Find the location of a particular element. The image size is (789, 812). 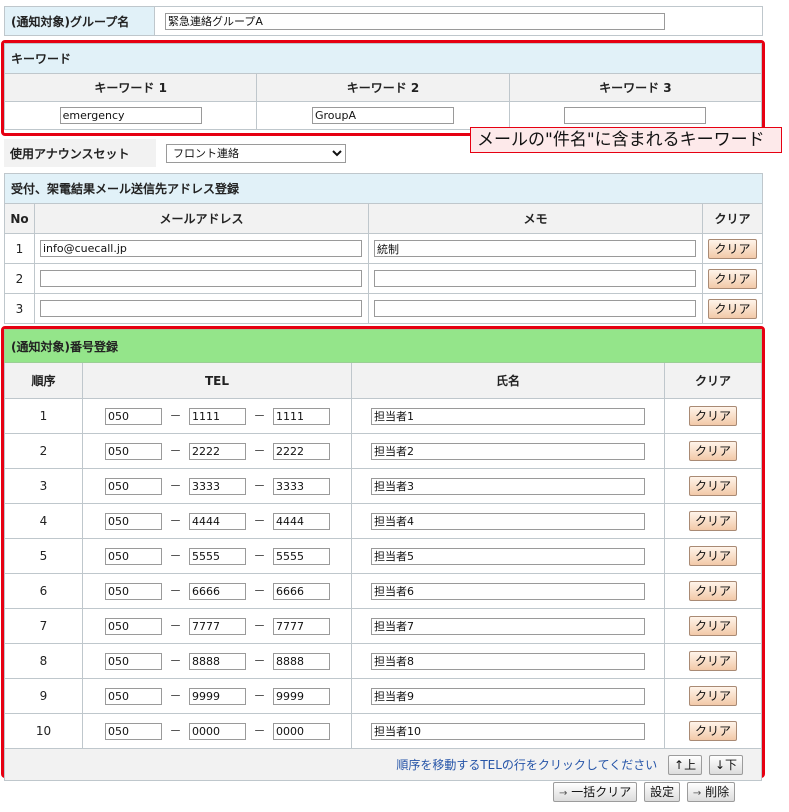

action-bar: → 一括クリア 設定 → 削除 is located at coordinates (657, 794).